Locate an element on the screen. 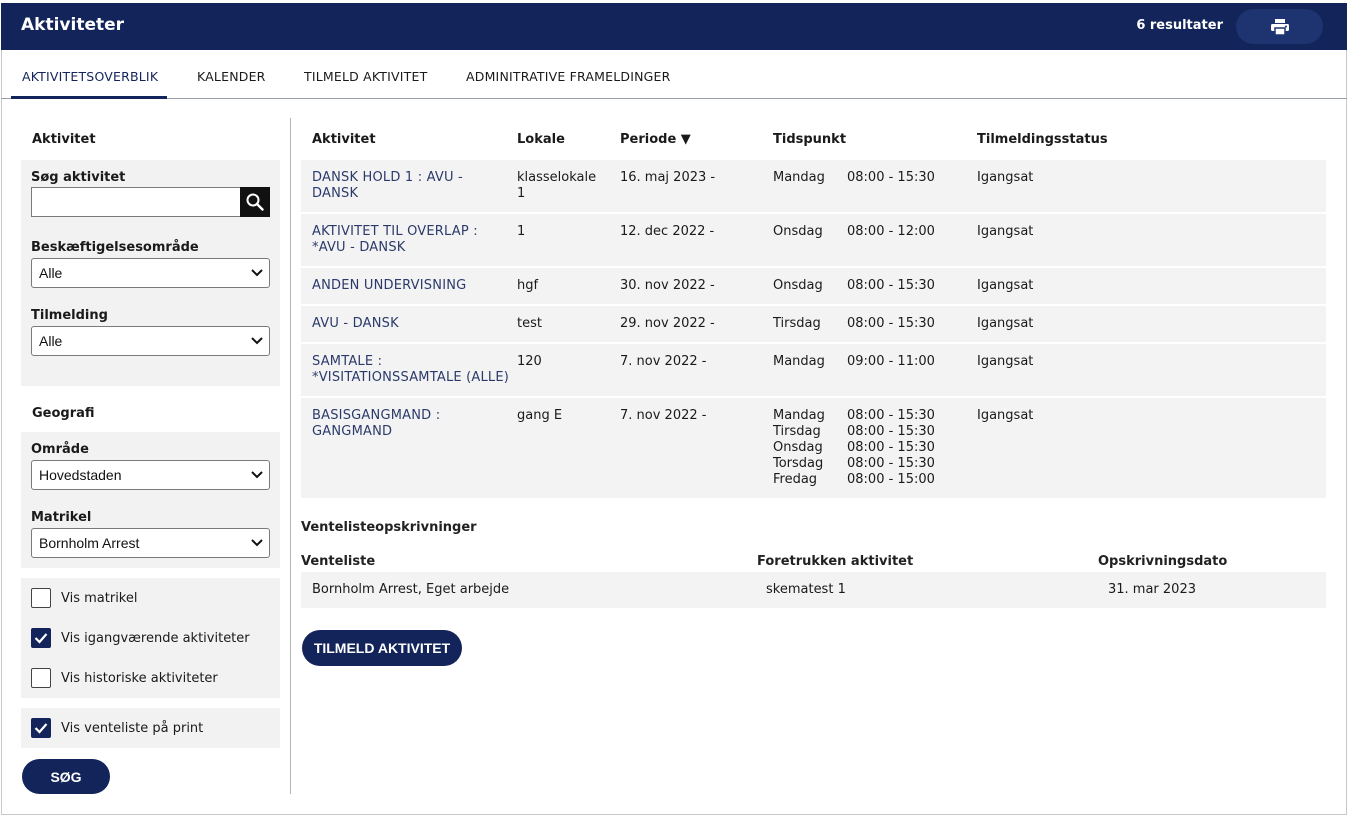 The height and width of the screenshot is (824, 1354). waitlist-col-foretrukken: Foretrukken aktivitet is located at coordinates (835, 561).